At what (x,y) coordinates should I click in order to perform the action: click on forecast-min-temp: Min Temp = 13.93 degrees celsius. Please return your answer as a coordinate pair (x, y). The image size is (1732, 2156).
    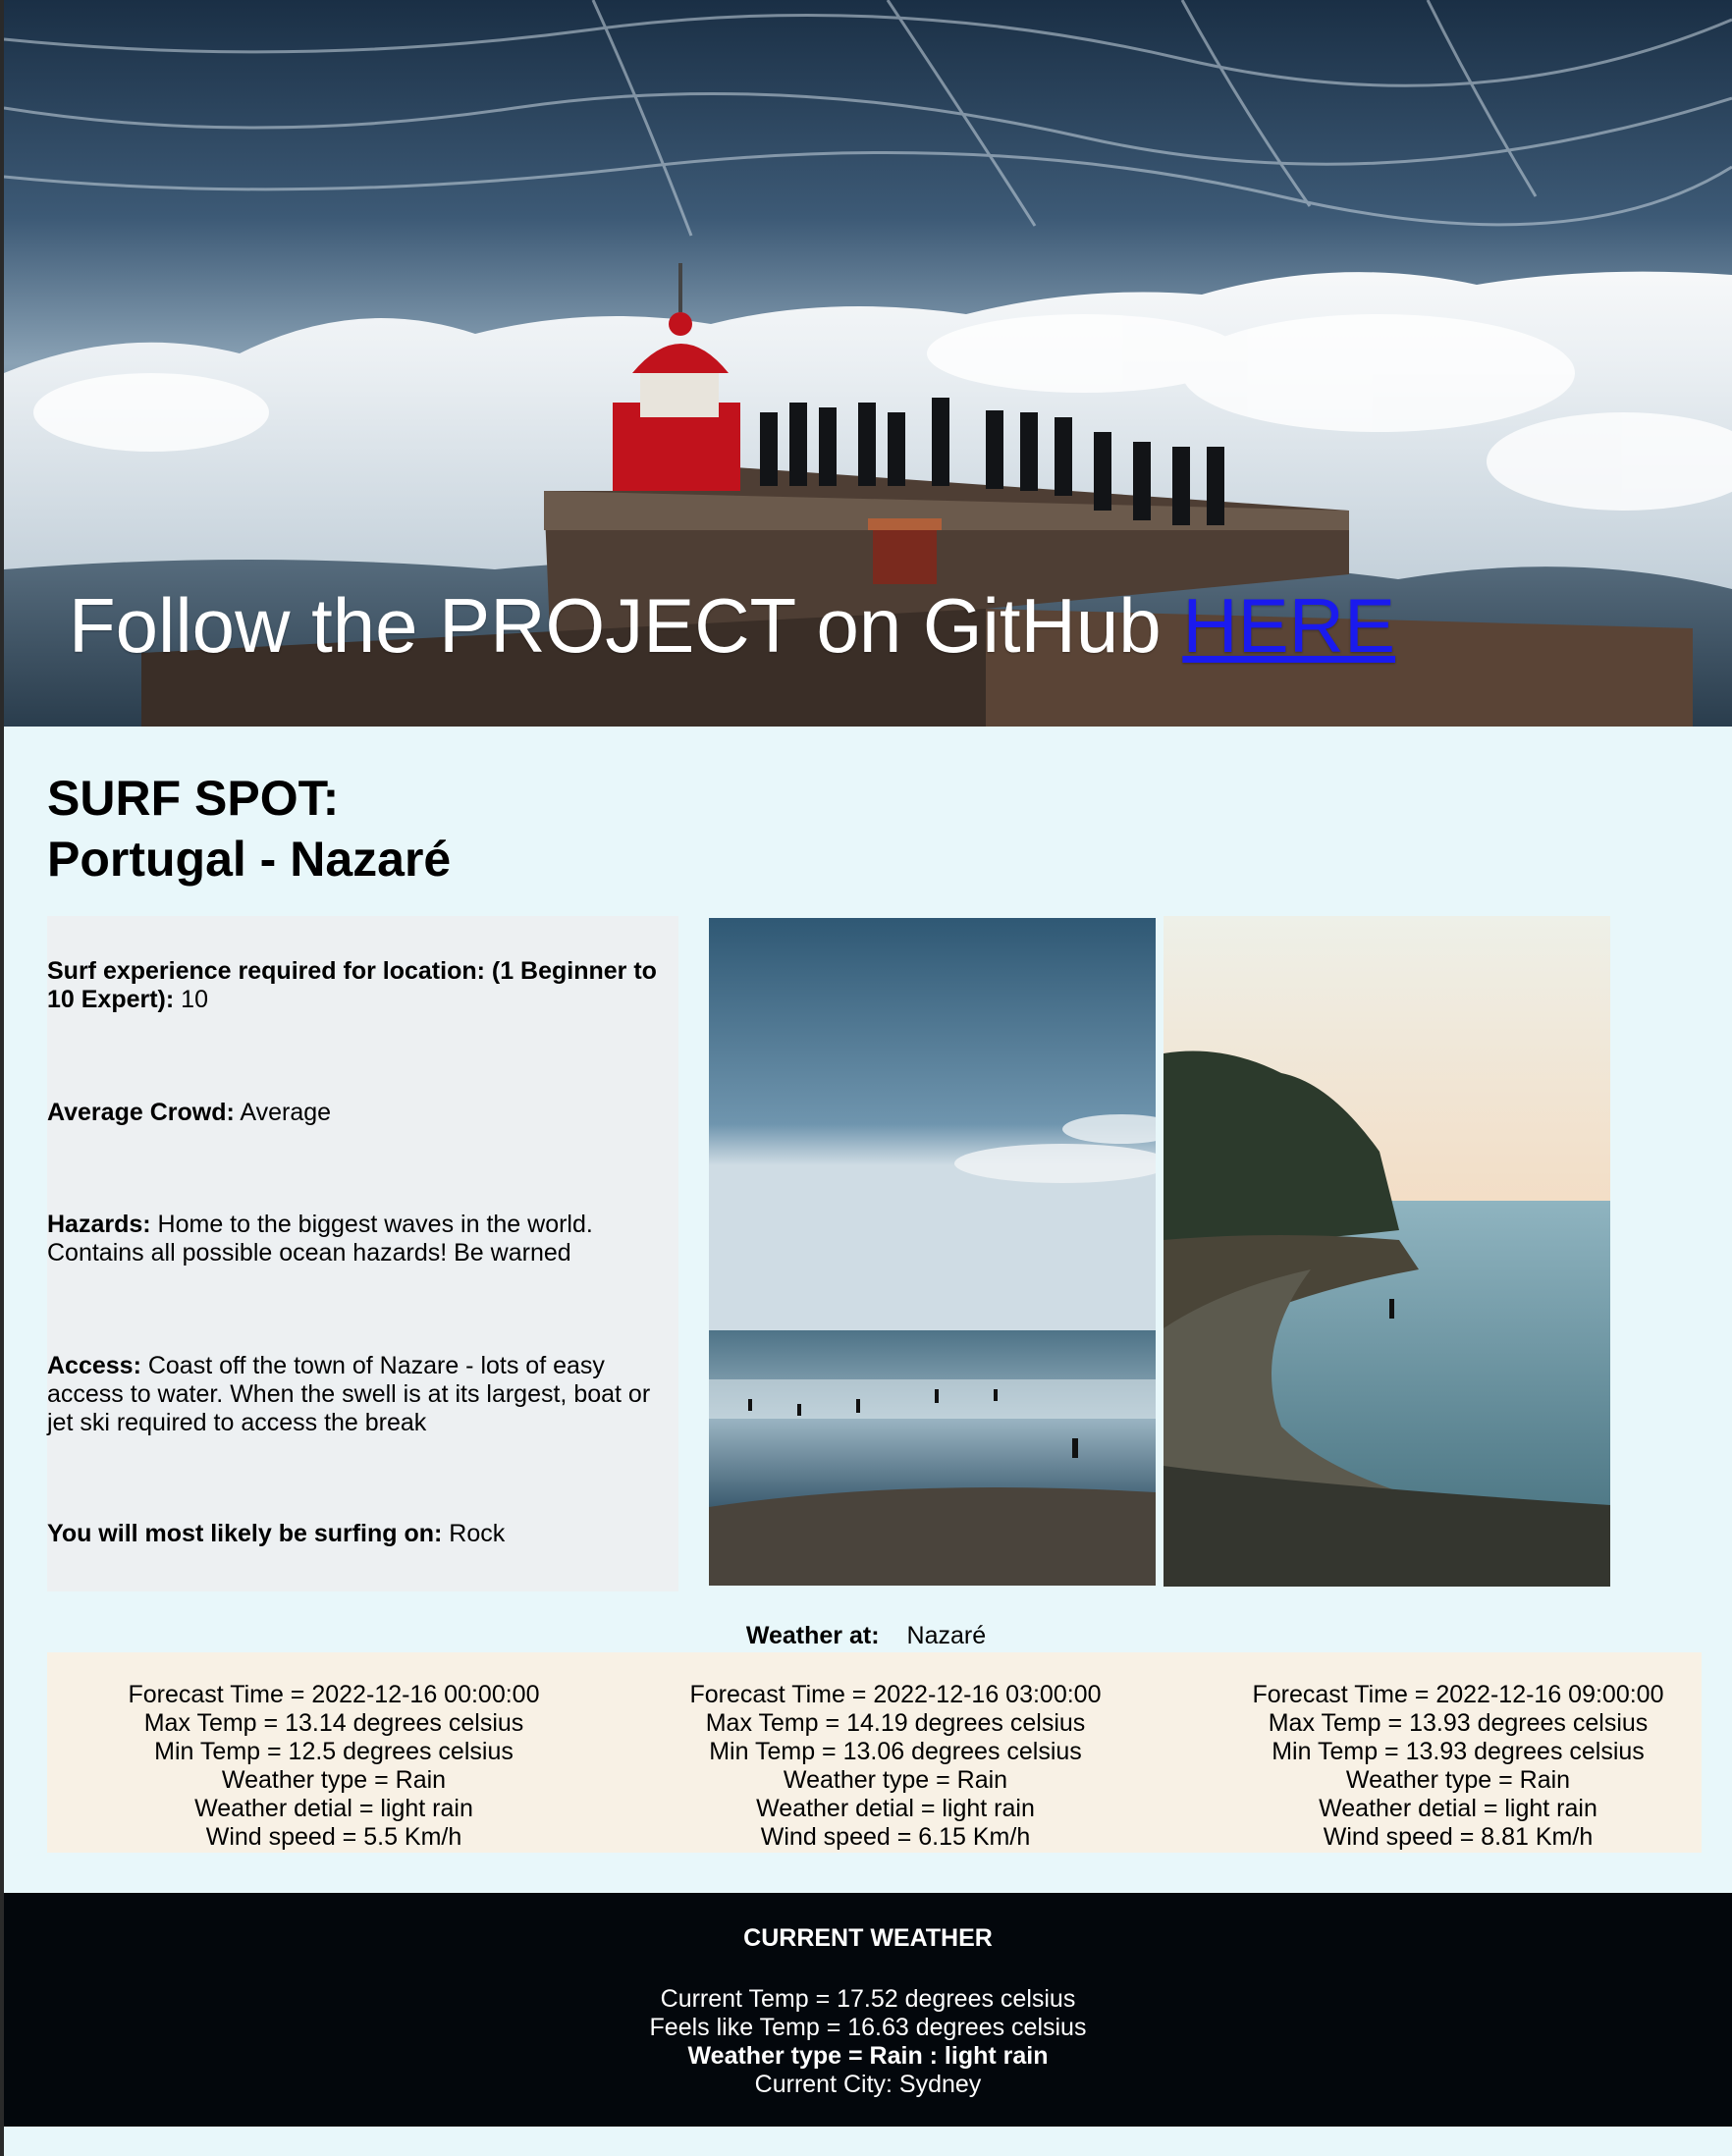
    Looking at the image, I should click on (1458, 1752).